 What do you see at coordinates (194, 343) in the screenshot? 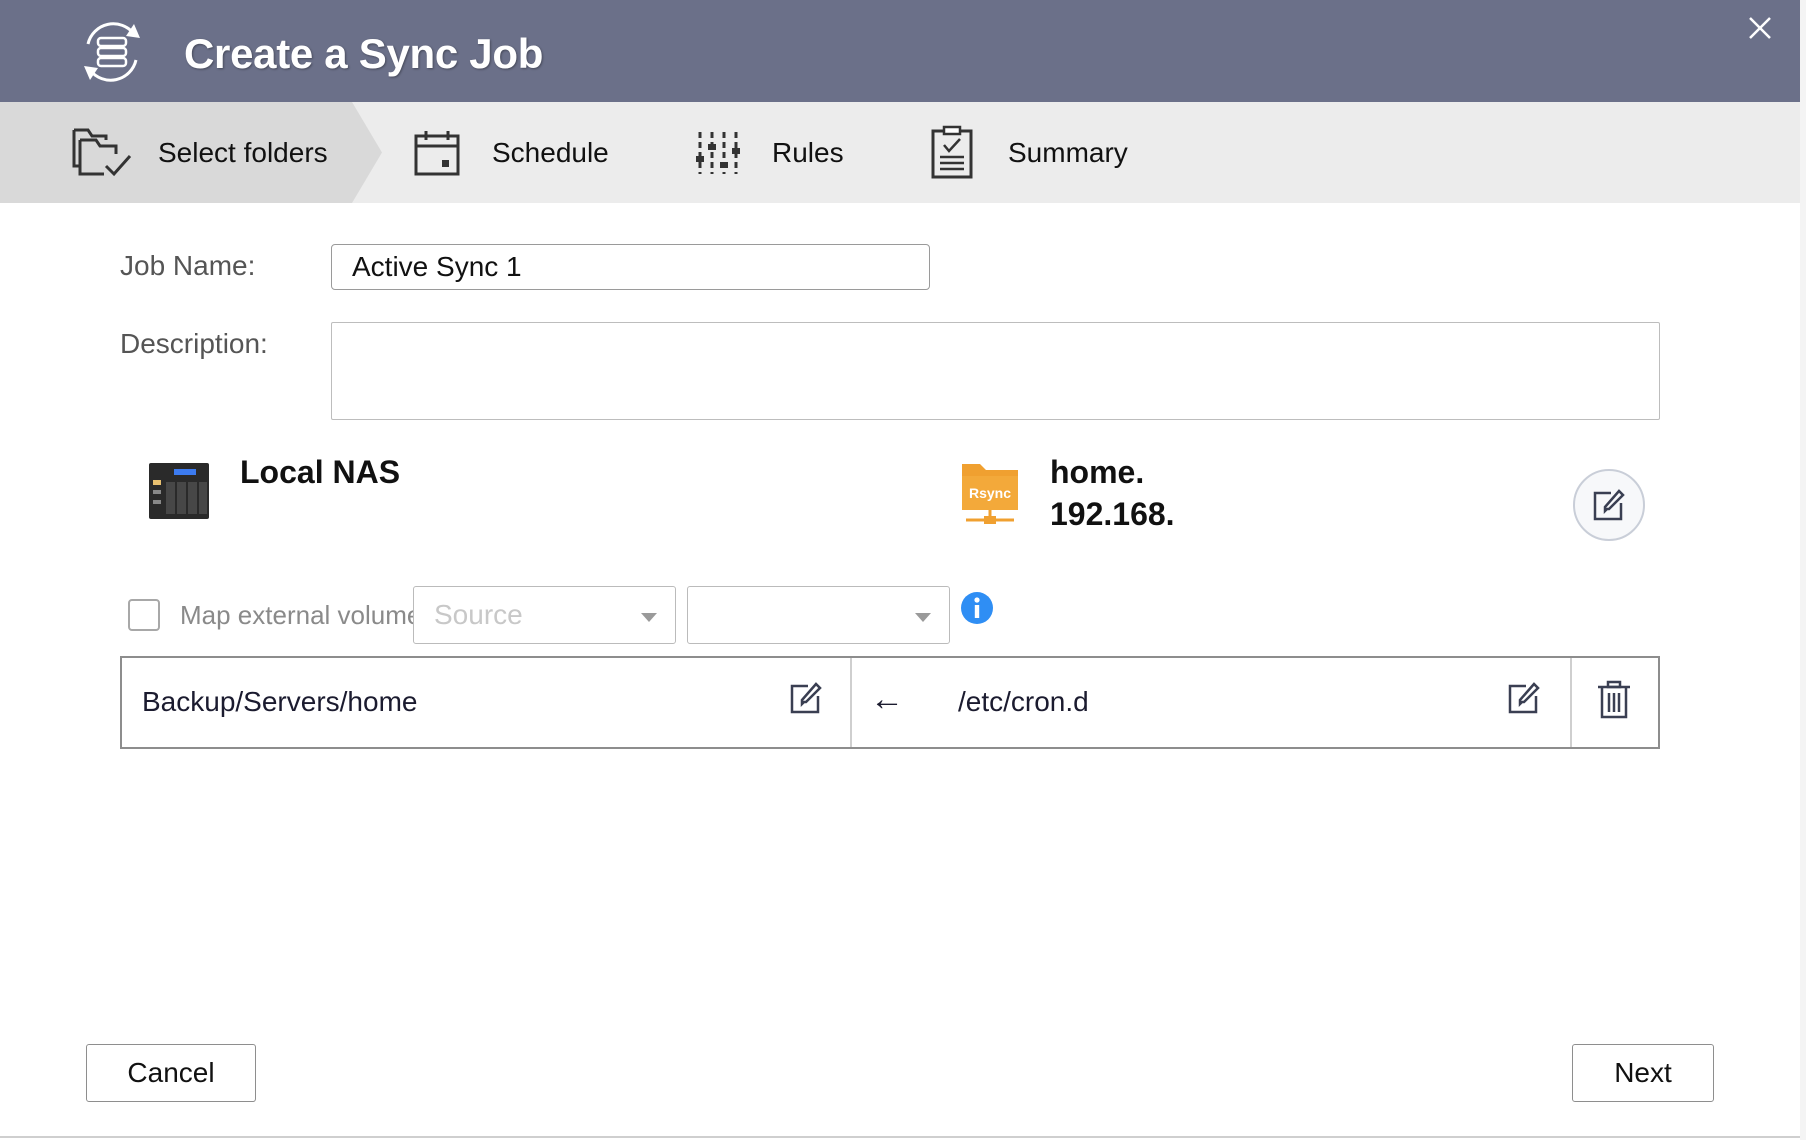
I see `description-label: Description:` at bounding box center [194, 343].